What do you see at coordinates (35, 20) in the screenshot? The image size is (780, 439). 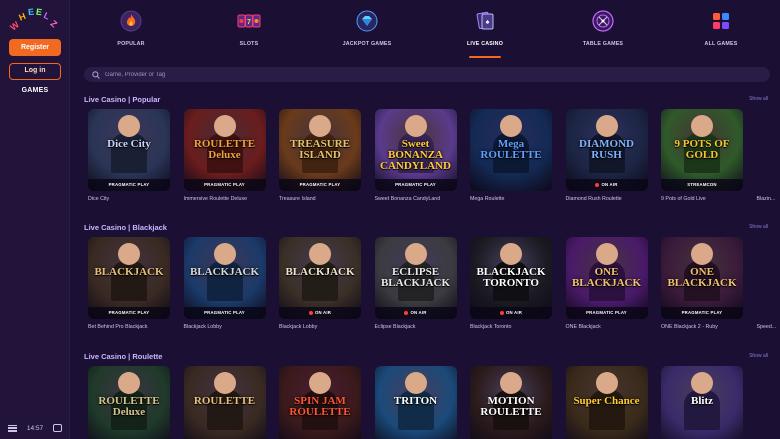 I see `wheelz-logo: W H E E L Z` at bounding box center [35, 20].